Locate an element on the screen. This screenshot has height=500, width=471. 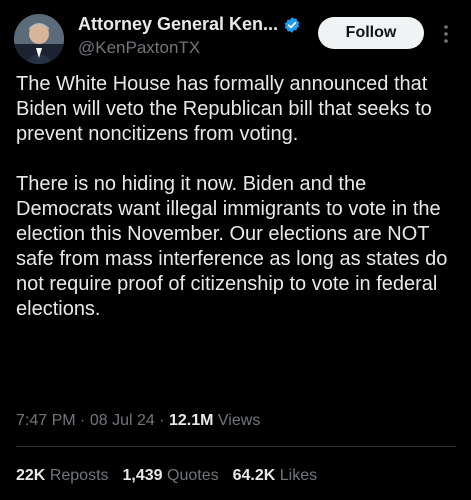
views-count: 12.1M is located at coordinates (191, 420).